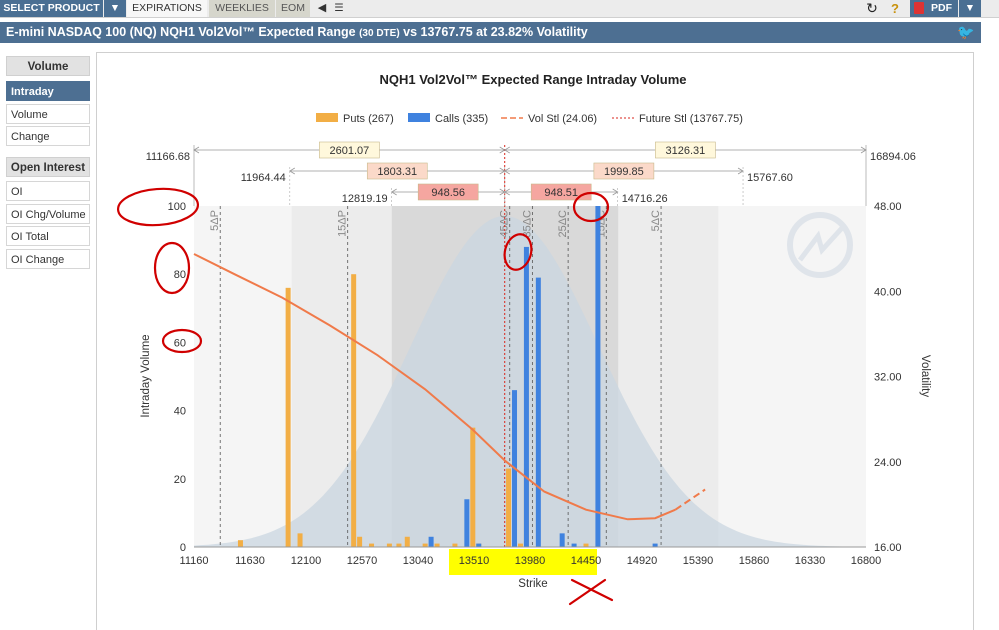  I want to click on x-tick-label: 16330, so click(810, 561).